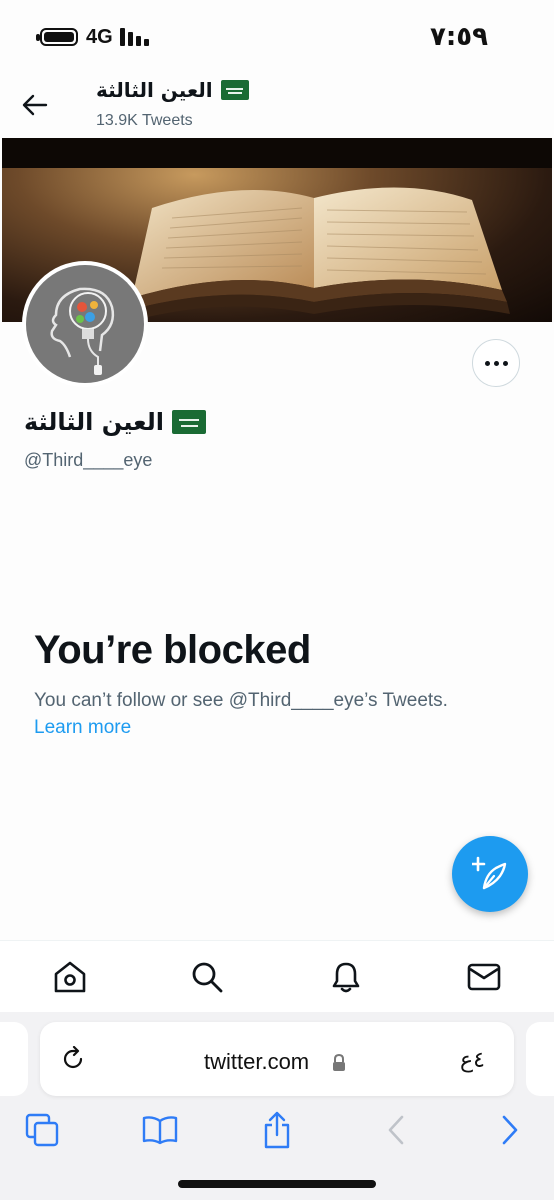 The image size is (554, 1200). I want to click on header-title: العين الثالثة, so click(154, 90).